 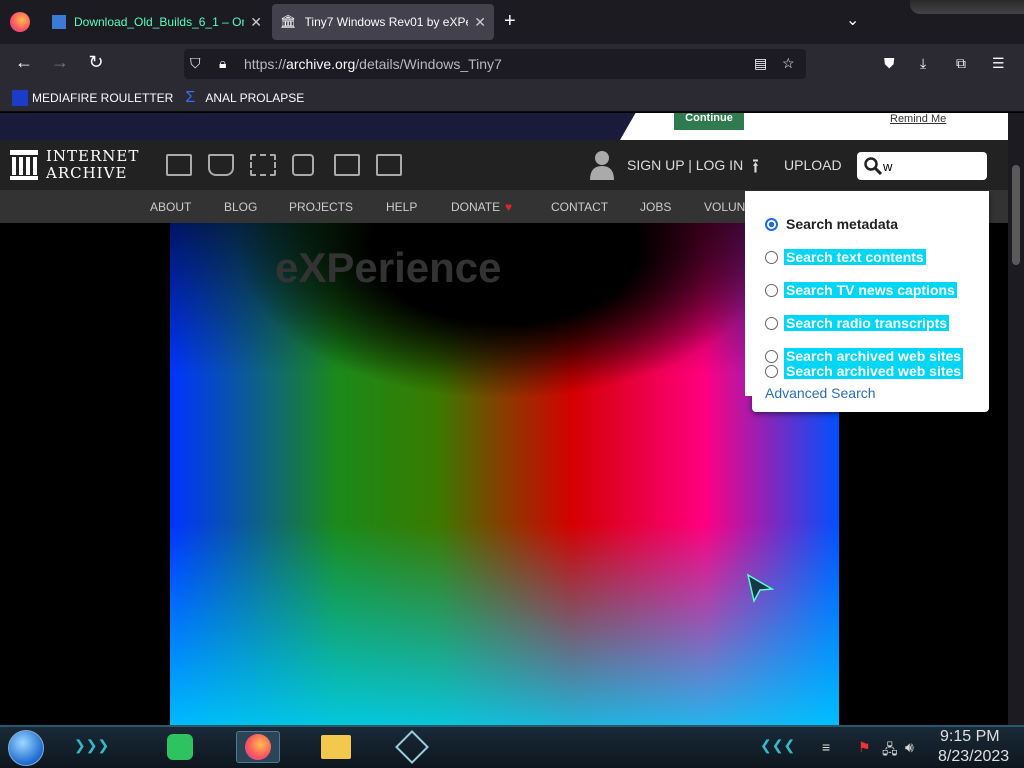 I want to click on tab-download-old-builds: Download_Old_Builds_6_1 – On ✕, so click(x=157, y=22).